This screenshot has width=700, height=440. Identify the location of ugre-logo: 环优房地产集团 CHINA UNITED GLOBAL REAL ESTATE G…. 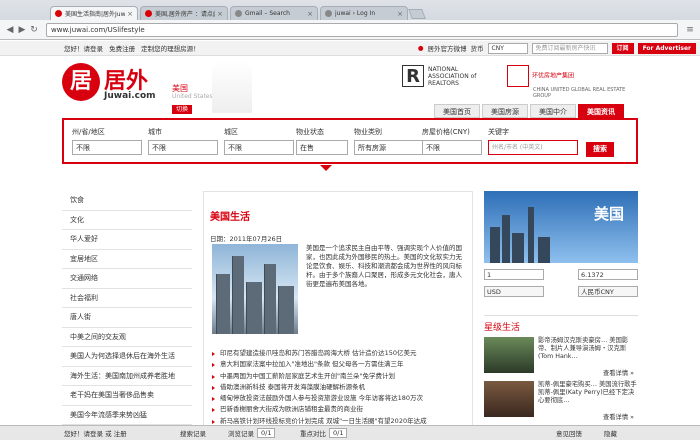
(572, 82).